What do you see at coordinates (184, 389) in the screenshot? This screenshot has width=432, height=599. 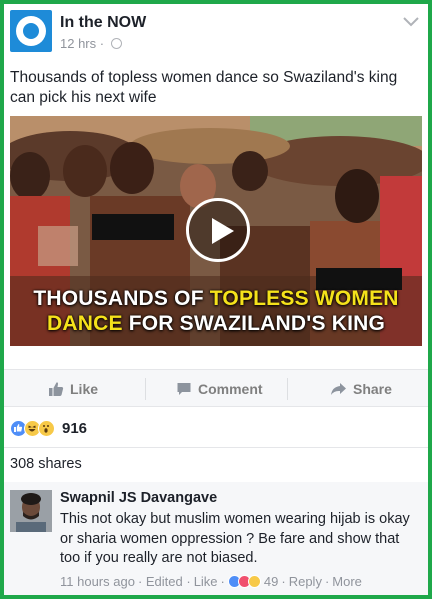 I see `comment-icon` at bounding box center [184, 389].